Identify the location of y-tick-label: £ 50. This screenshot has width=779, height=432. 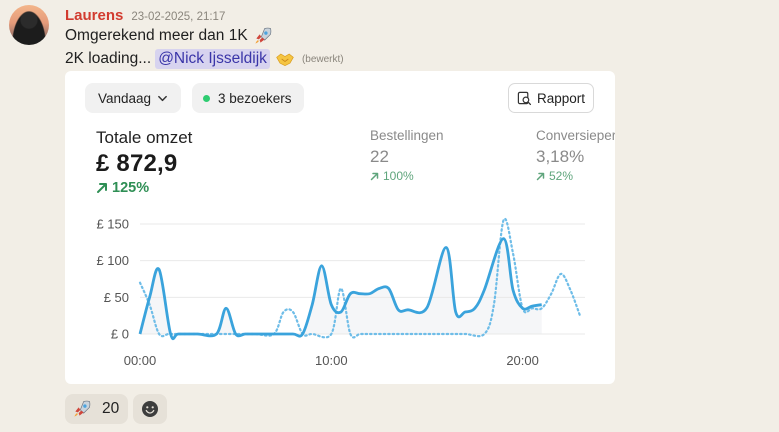
(116, 297).